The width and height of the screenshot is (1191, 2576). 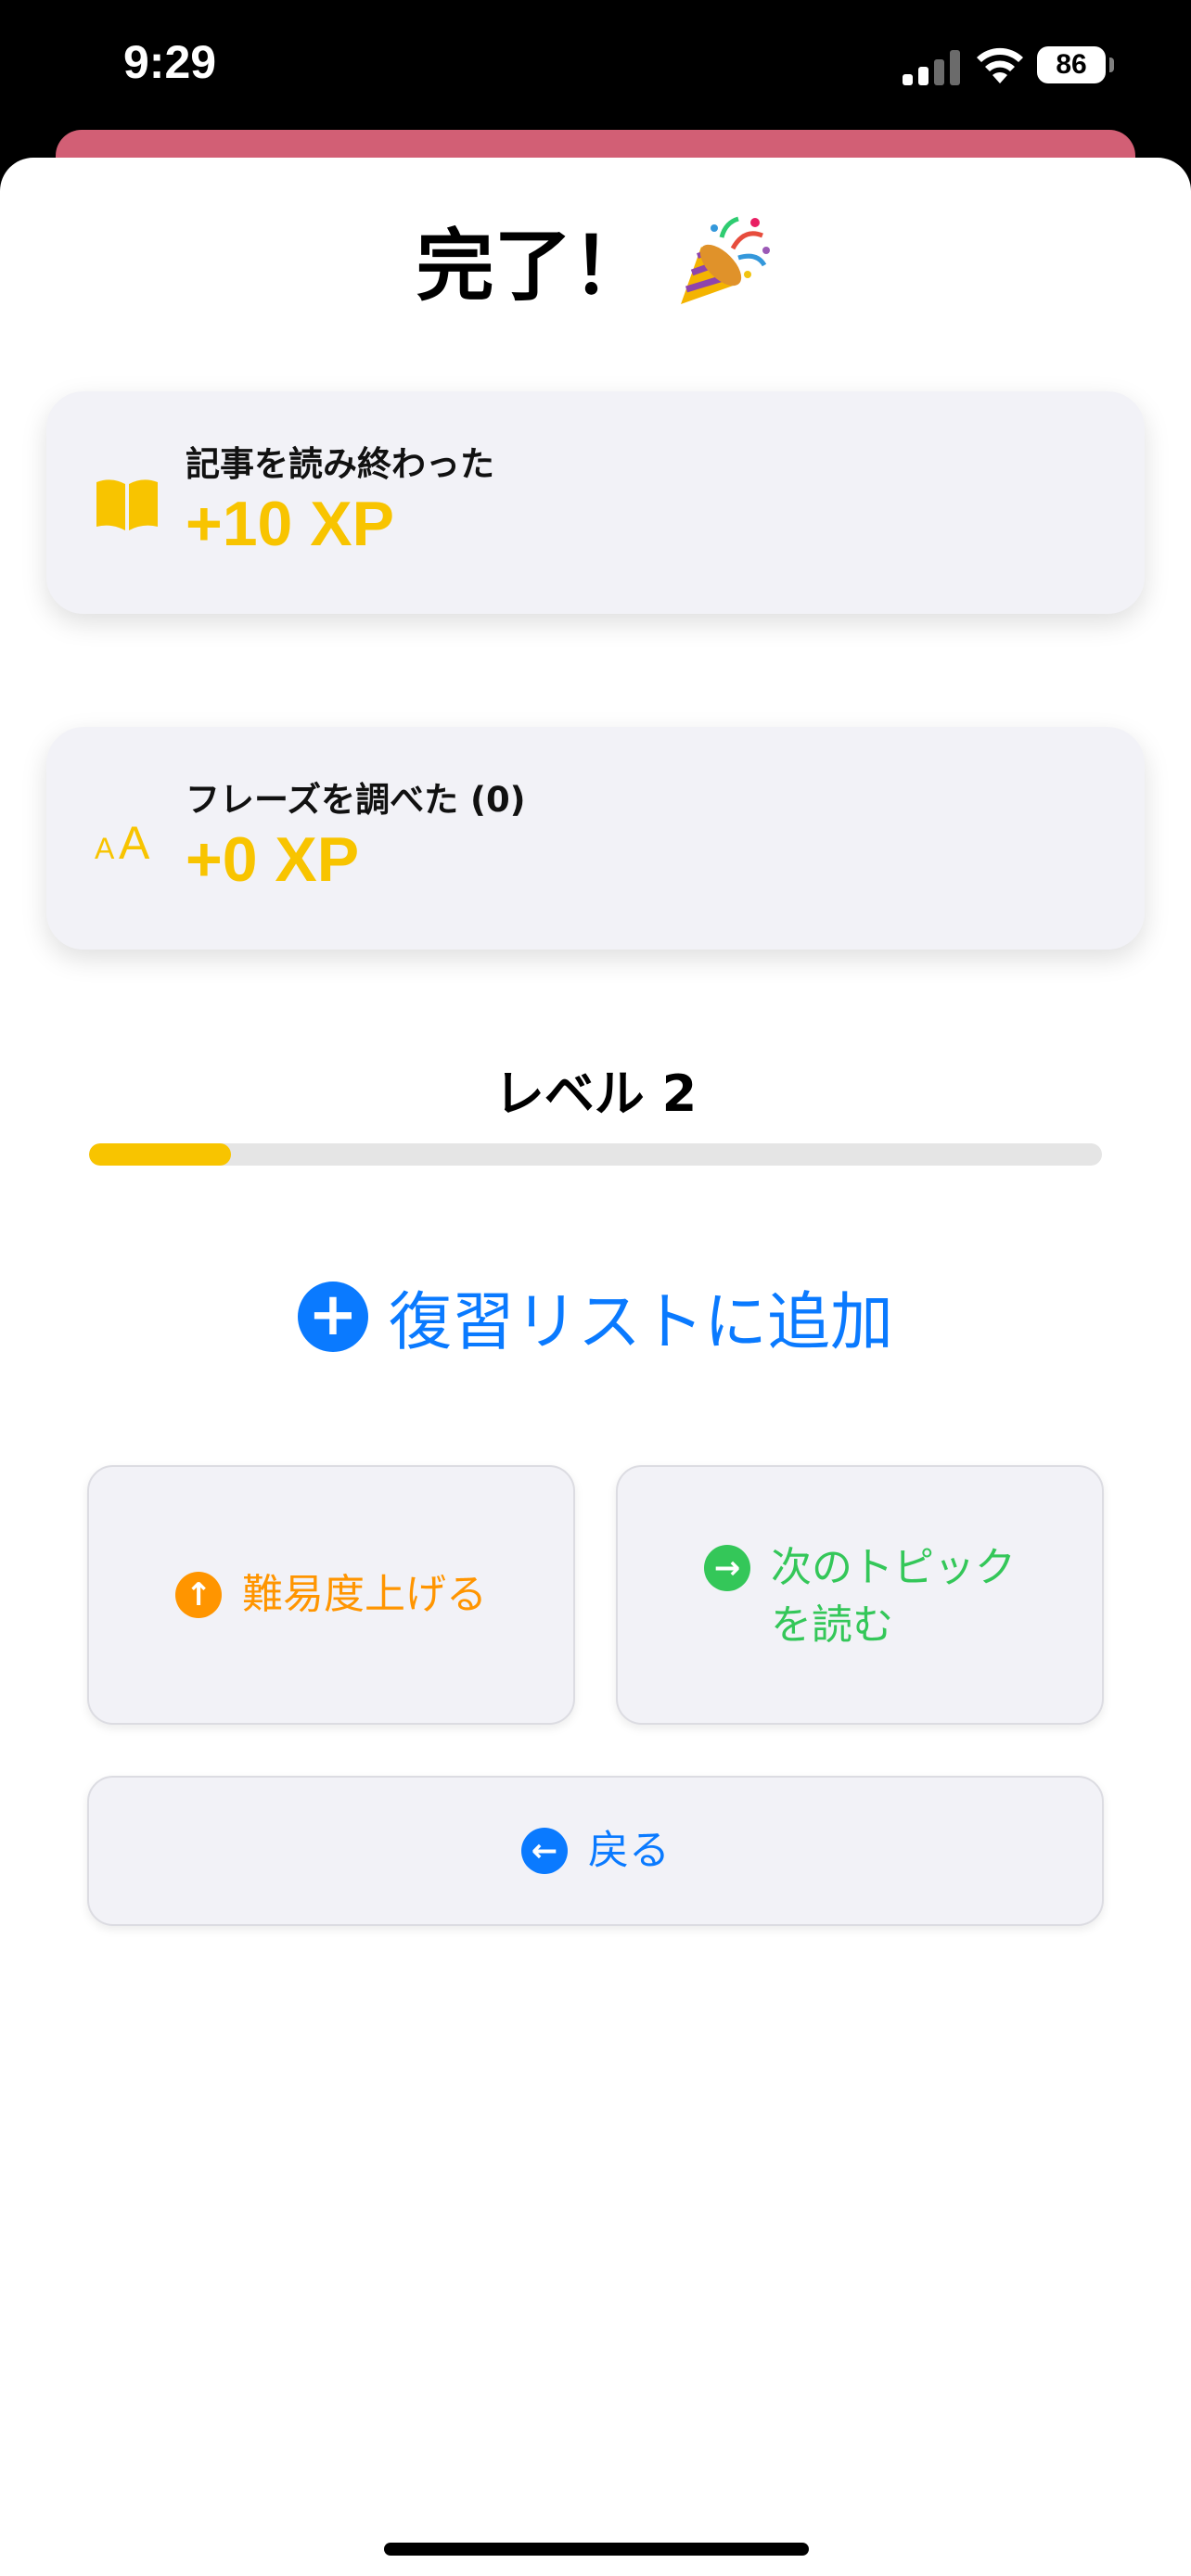 What do you see at coordinates (931, 67) in the screenshot?
I see `cellular-signal-icon` at bounding box center [931, 67].